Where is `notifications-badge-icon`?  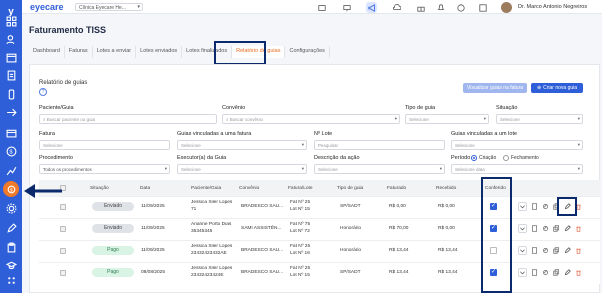 notifications-badge-icon is located at coordinates (321, 7).